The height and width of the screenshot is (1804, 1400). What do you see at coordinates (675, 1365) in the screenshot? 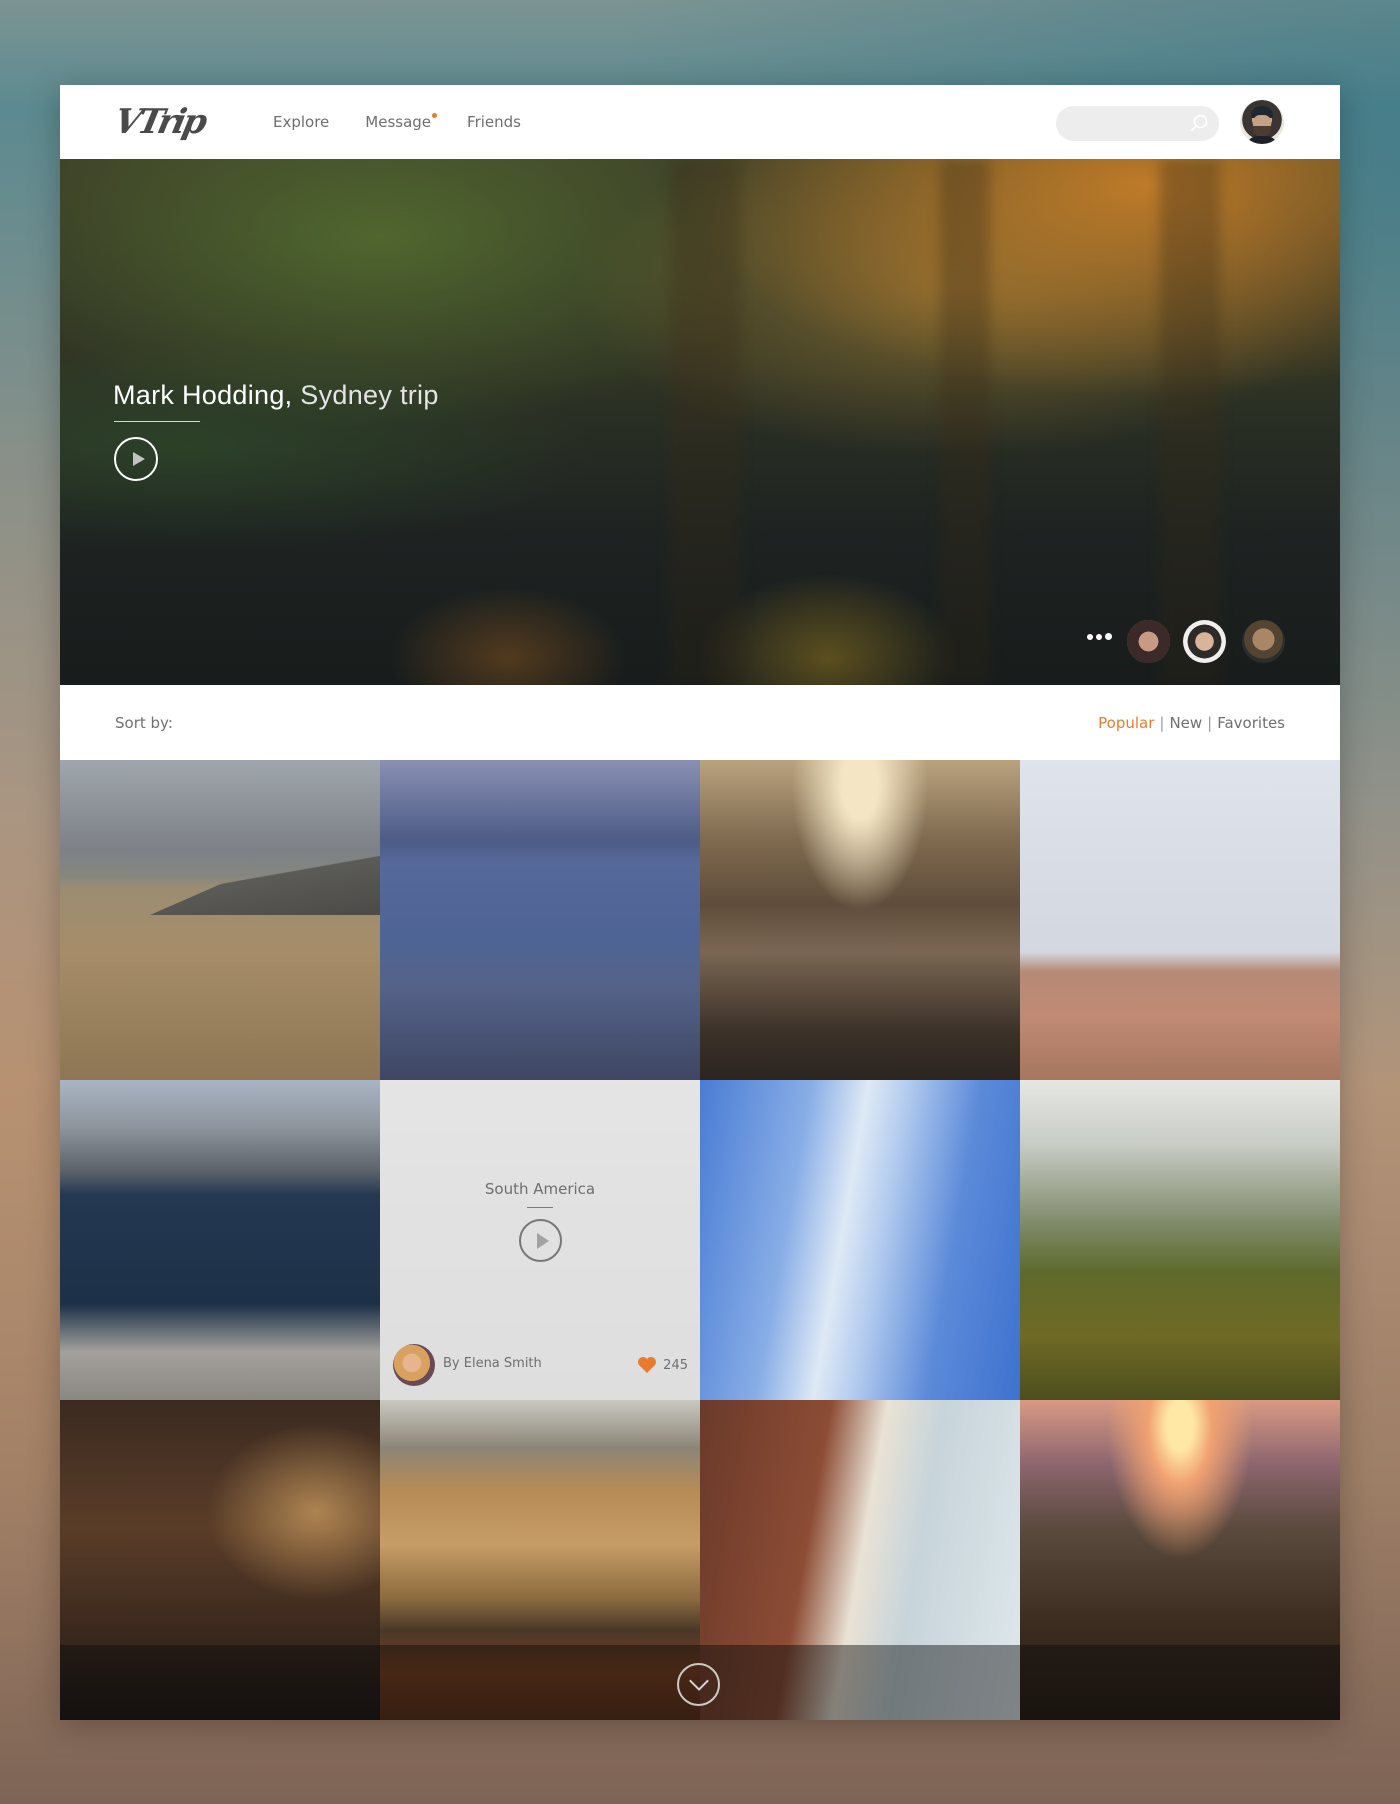
I see `like-count: 245` at bounding box center [675, 1365].